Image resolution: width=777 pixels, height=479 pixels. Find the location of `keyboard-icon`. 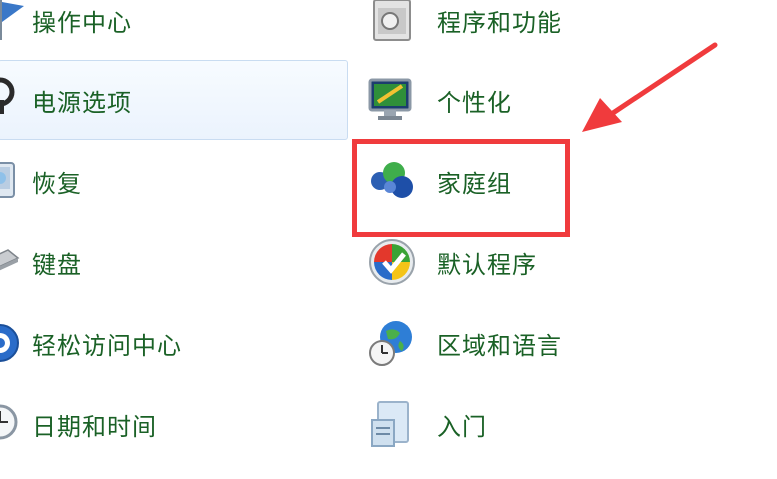

keyboard-icon is located at coordinates (10, 260).